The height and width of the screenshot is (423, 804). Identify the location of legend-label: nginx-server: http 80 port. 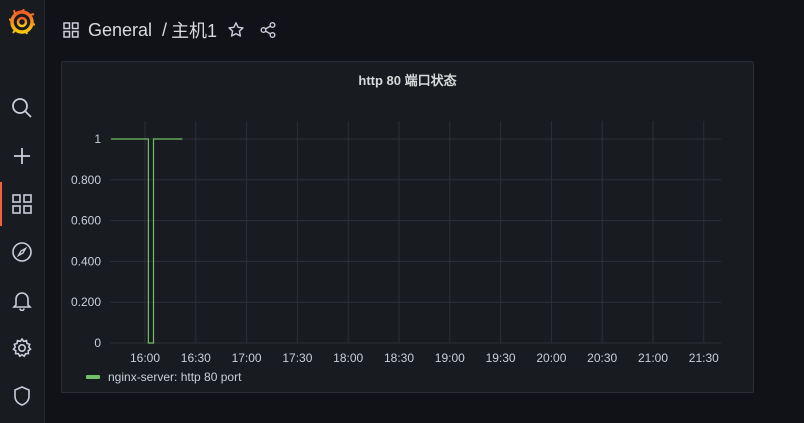
(175, 377).